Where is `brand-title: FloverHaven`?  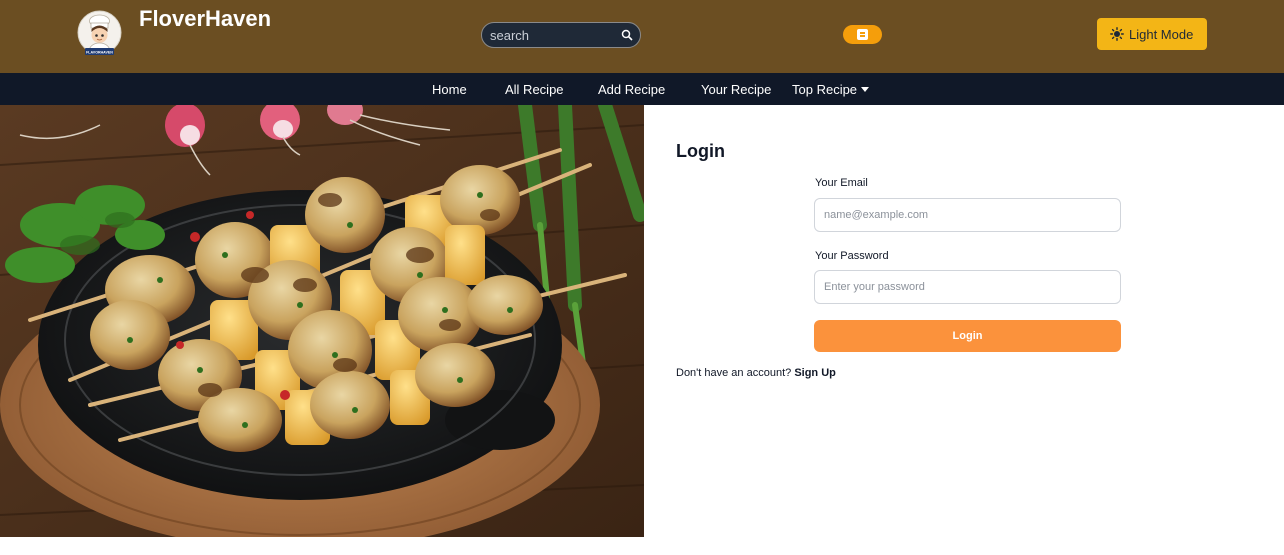
brand-title: FloverHaven is located at coordinates (205, 19).